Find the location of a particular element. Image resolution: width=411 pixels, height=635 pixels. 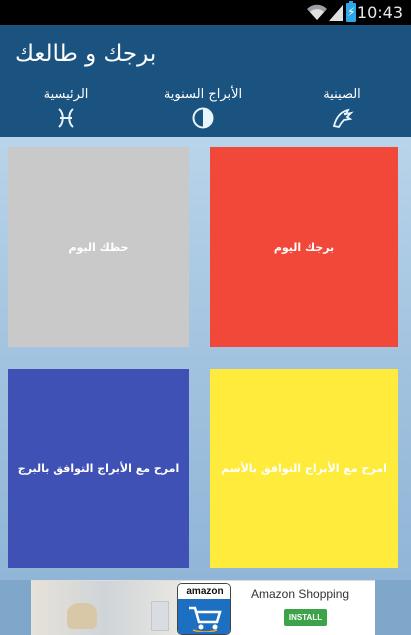

cart-icon is located at coordinates (204, 616).